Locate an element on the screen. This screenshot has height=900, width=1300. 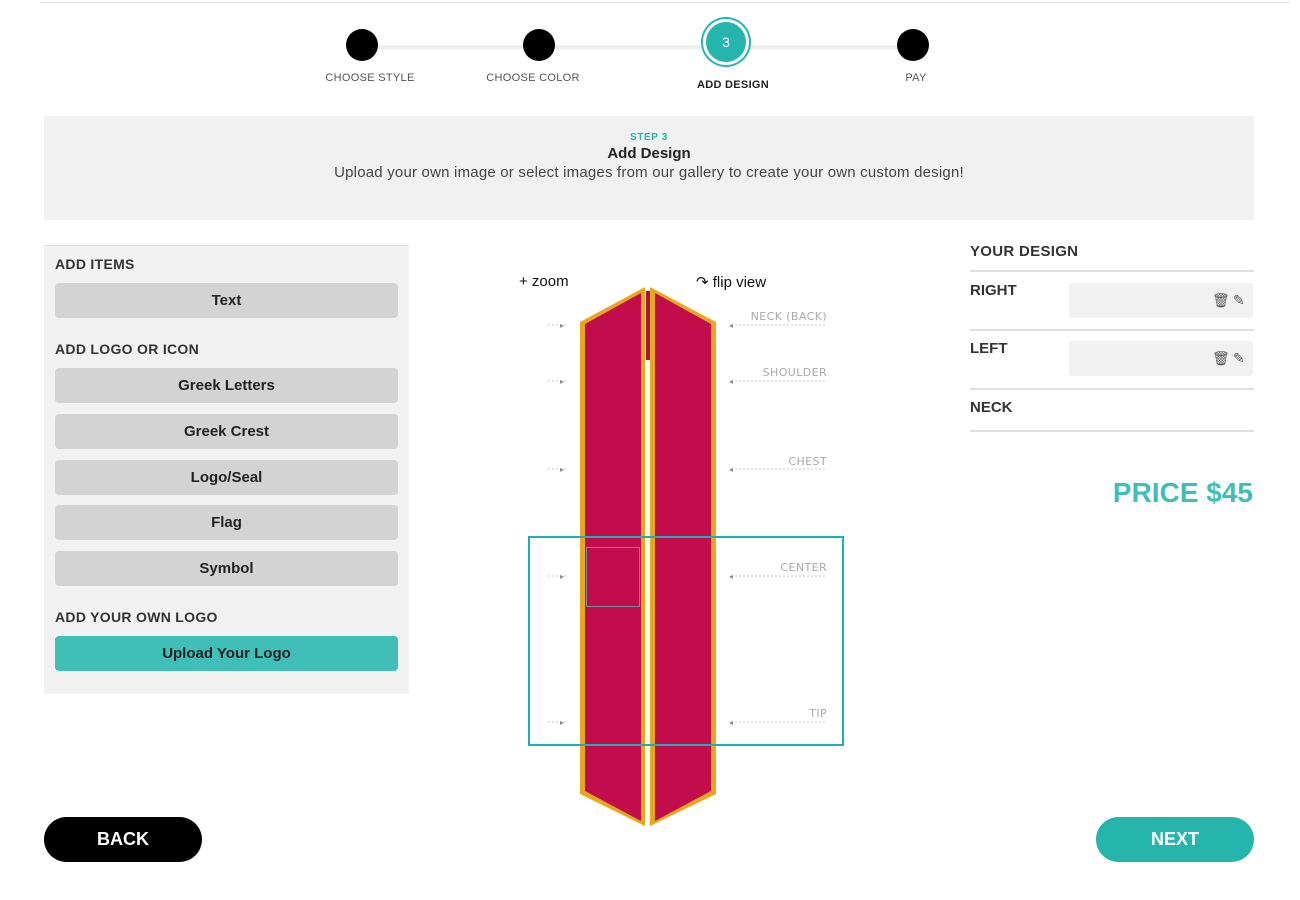
next-button: NEXT is located at coordinates (1175, 839).